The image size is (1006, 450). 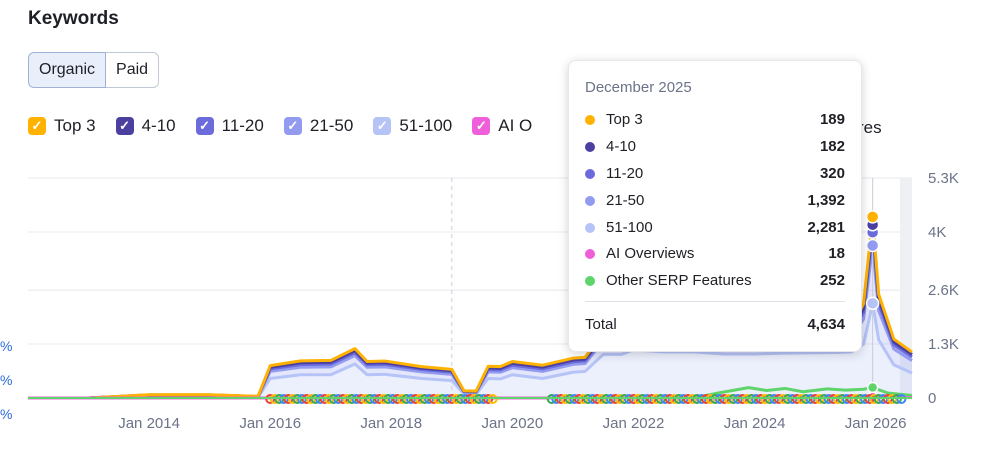 What do you see at coordinates (715, 146) in the screenshot?
I see `tooltip-row-4-10: 4-10 182` at bounding box center [715, 146].